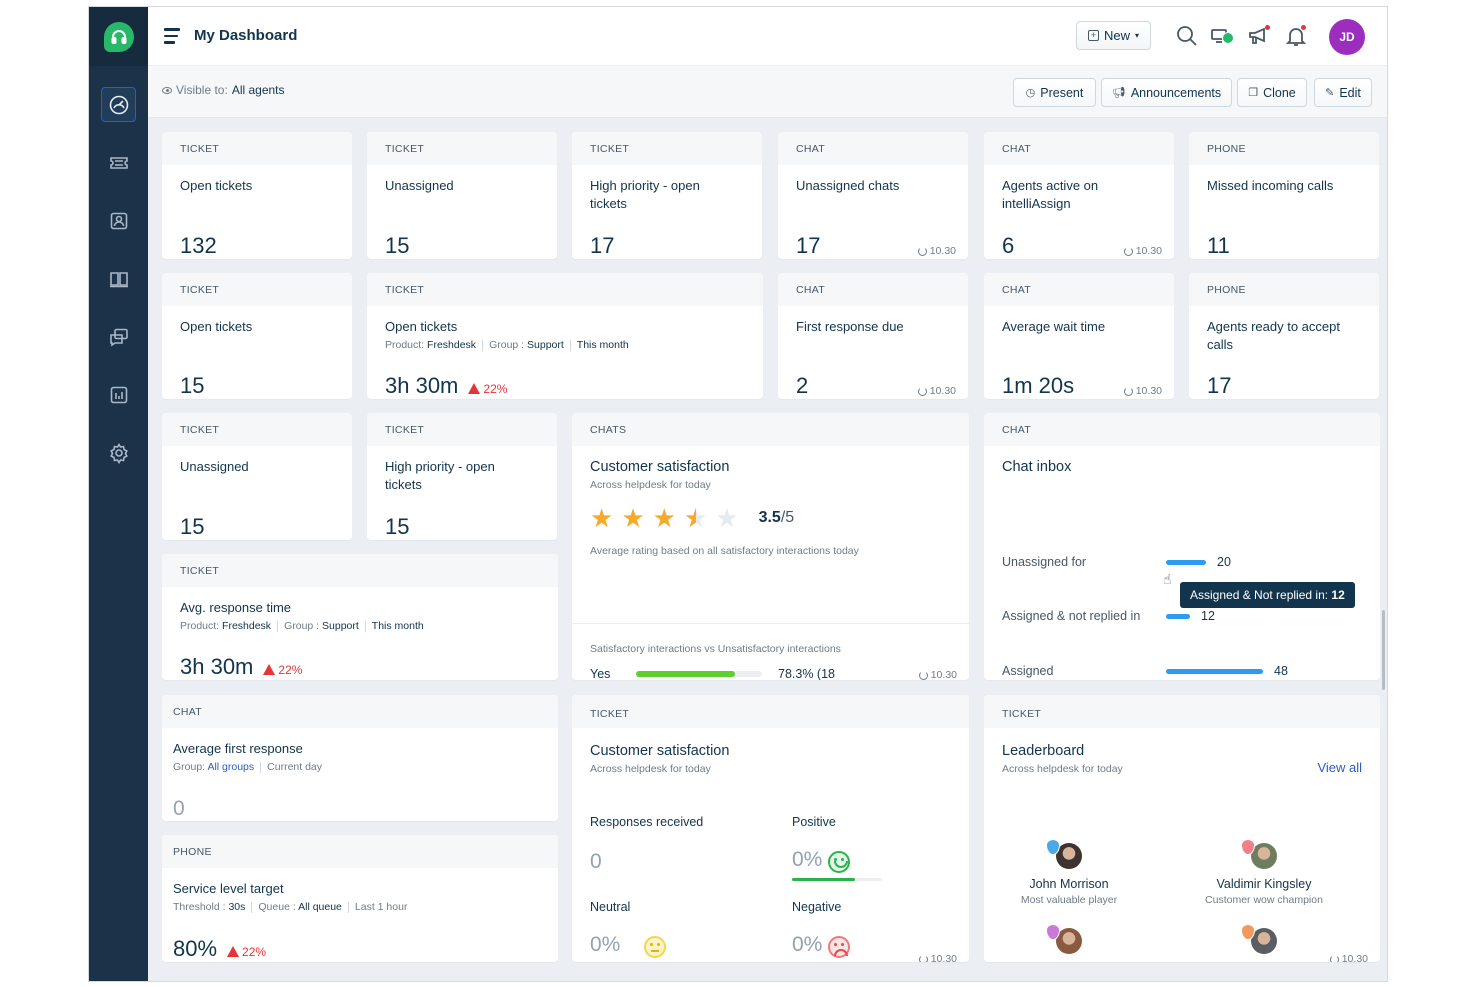 This screenshot has width=1480, height=987. What do you see at coordinates (1079, 148) in the screenshot?
I see `widget-type: CHAT` at bounding box center [1079, 148].